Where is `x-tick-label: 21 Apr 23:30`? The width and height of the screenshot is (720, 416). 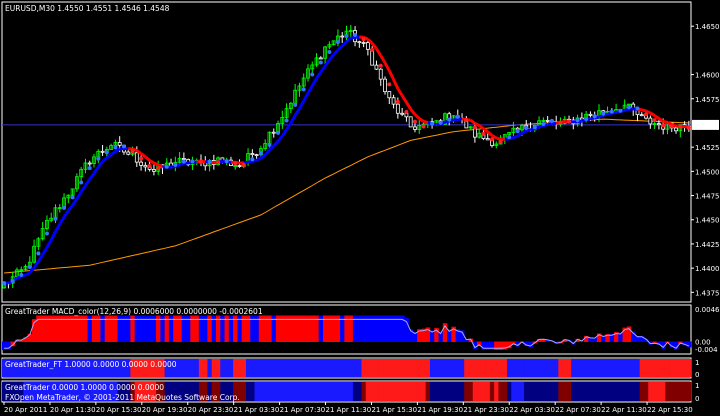 x-tick-label: 21 Apr 23:30 is located at coordinates (486, 410).